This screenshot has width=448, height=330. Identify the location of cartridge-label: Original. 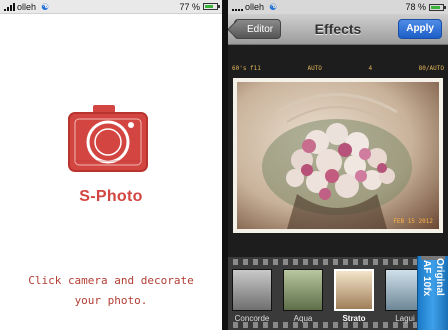
(439, 277).